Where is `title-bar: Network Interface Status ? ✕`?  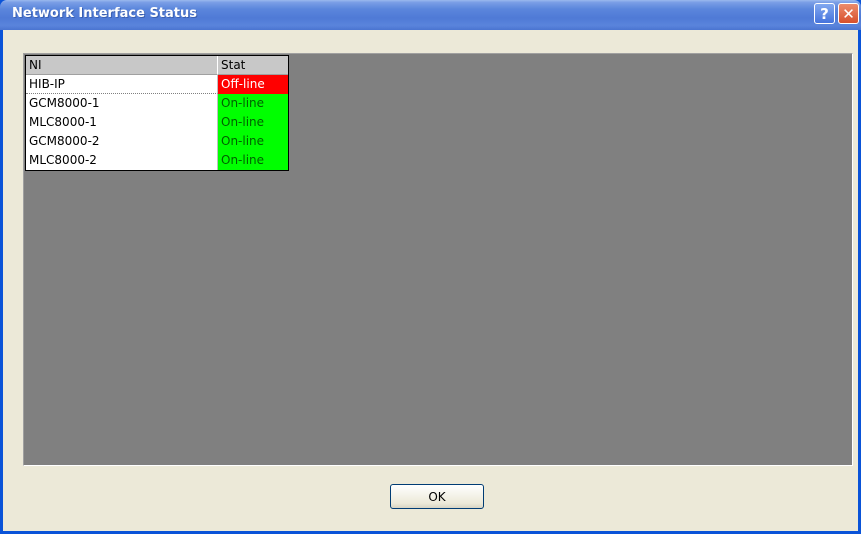
title-bar: Network Interface Status ? ✕ is located at coordinates (430, 15).